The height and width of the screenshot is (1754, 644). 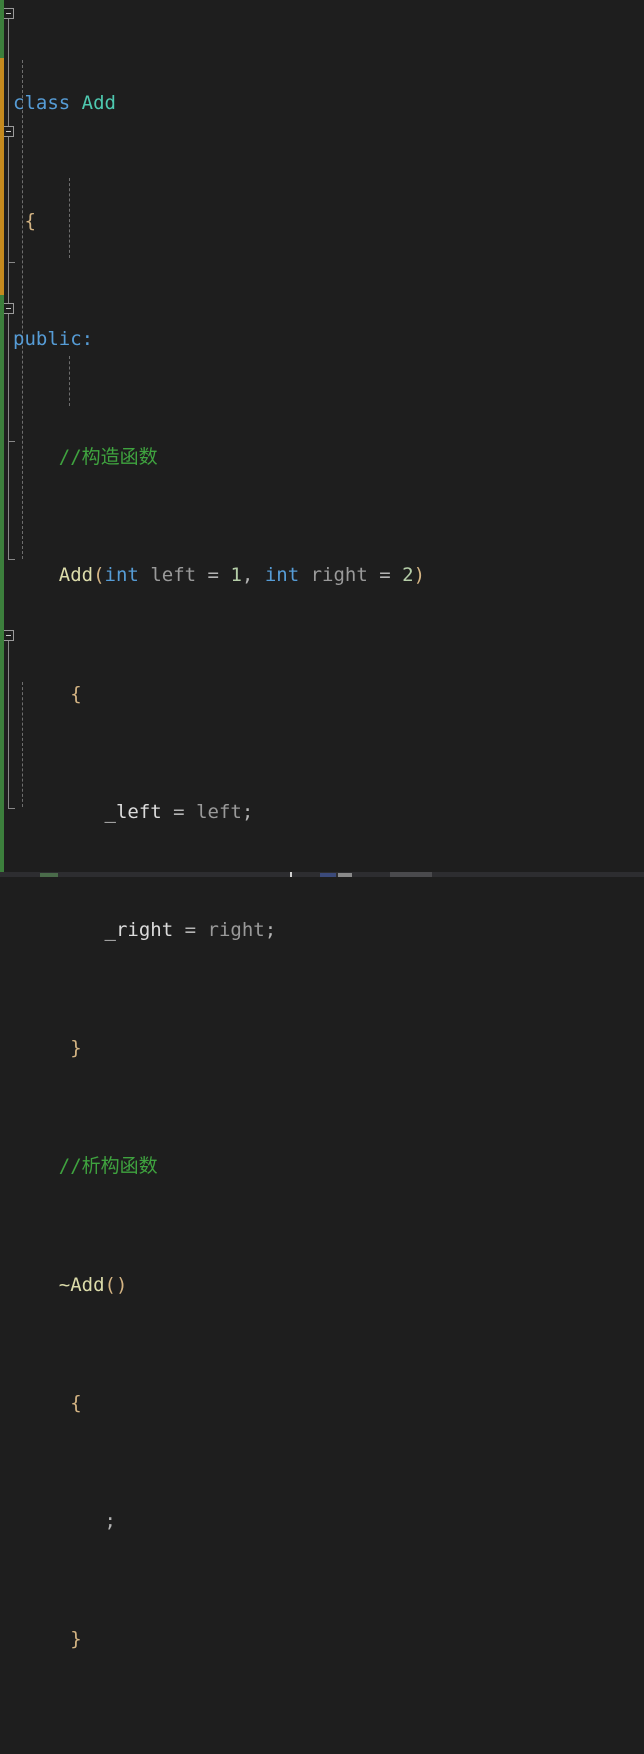 What do you see at coordinates (116, 1284) in the screenshot?
I see `paren-empty-dtor: ()` at bounding box center [116, 1284].